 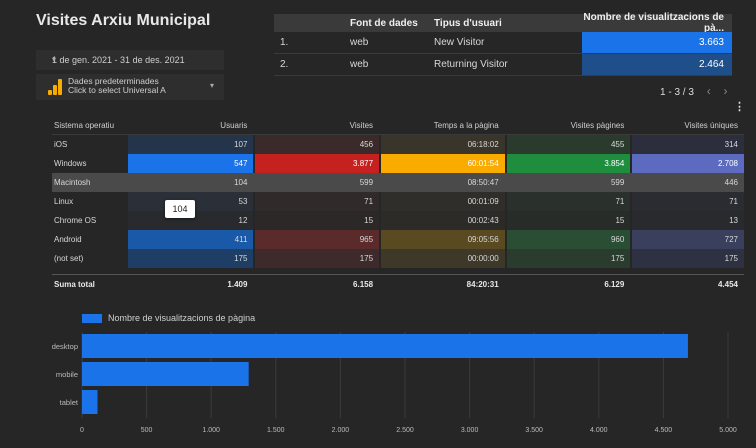 What do you see at coordinates (317, 201) in the screenshot?
I see `cell-visits: 71` at bounding box center [317, 201].